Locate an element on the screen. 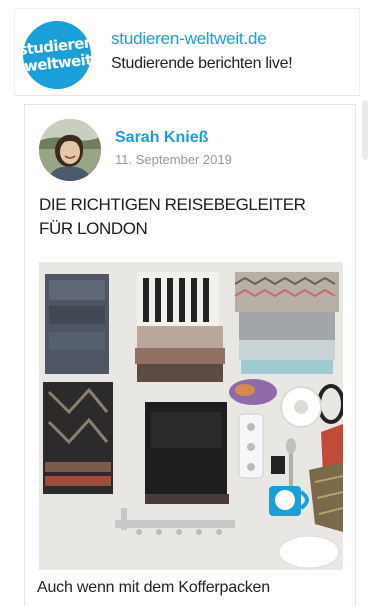  site-tagline: Studierende berichten live! is located at coordinates (202, 63).